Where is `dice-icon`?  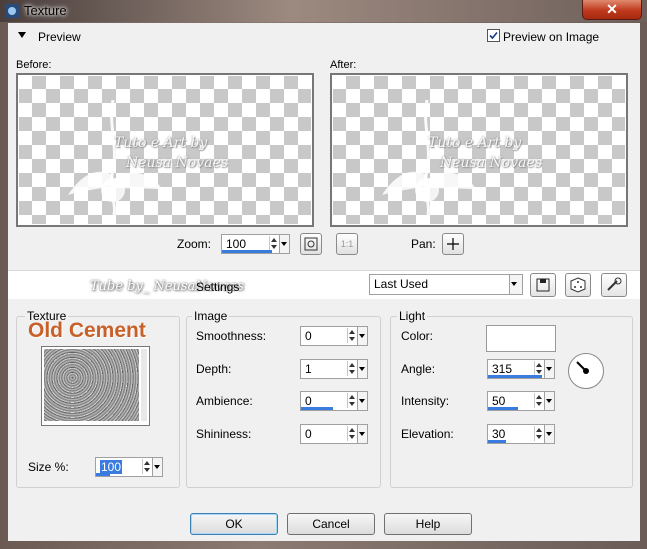
dice-icon is located at coordinates (578, 285).